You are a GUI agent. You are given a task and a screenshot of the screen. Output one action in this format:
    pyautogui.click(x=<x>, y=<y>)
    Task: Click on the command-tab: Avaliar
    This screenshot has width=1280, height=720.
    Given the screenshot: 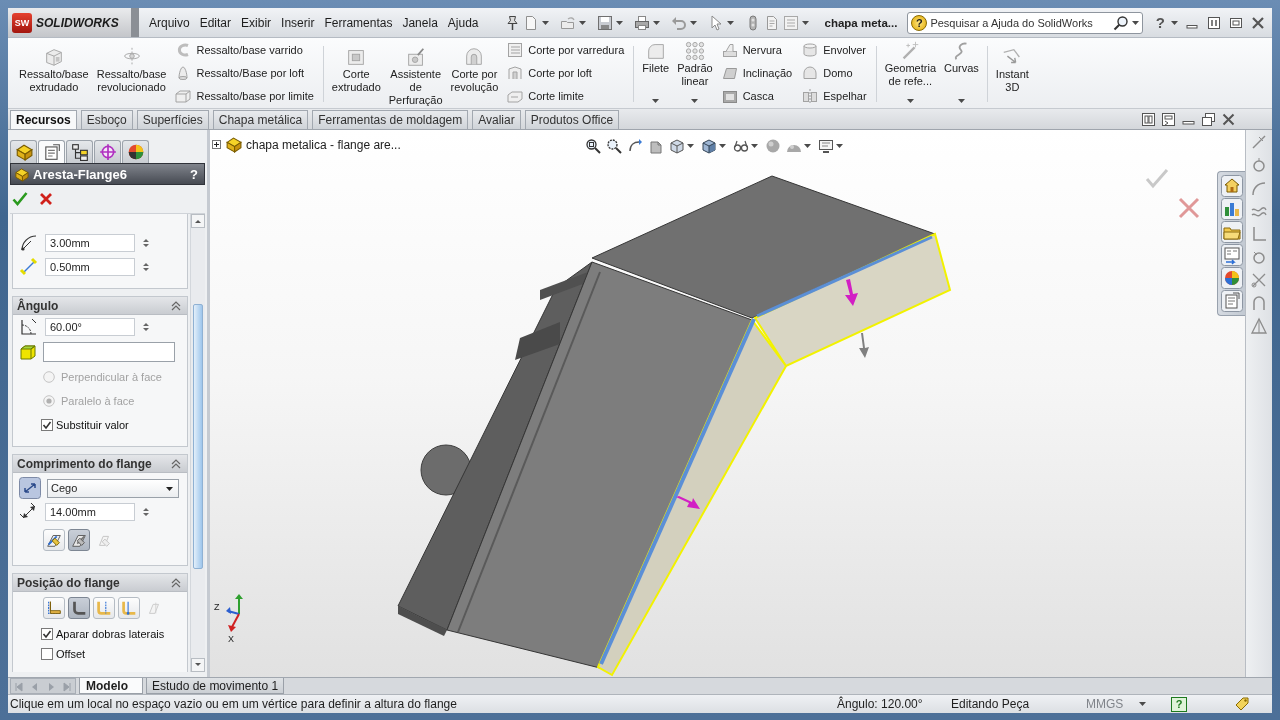 What is the action you would take?
    pyautogui.click(x=496, y=119)
    